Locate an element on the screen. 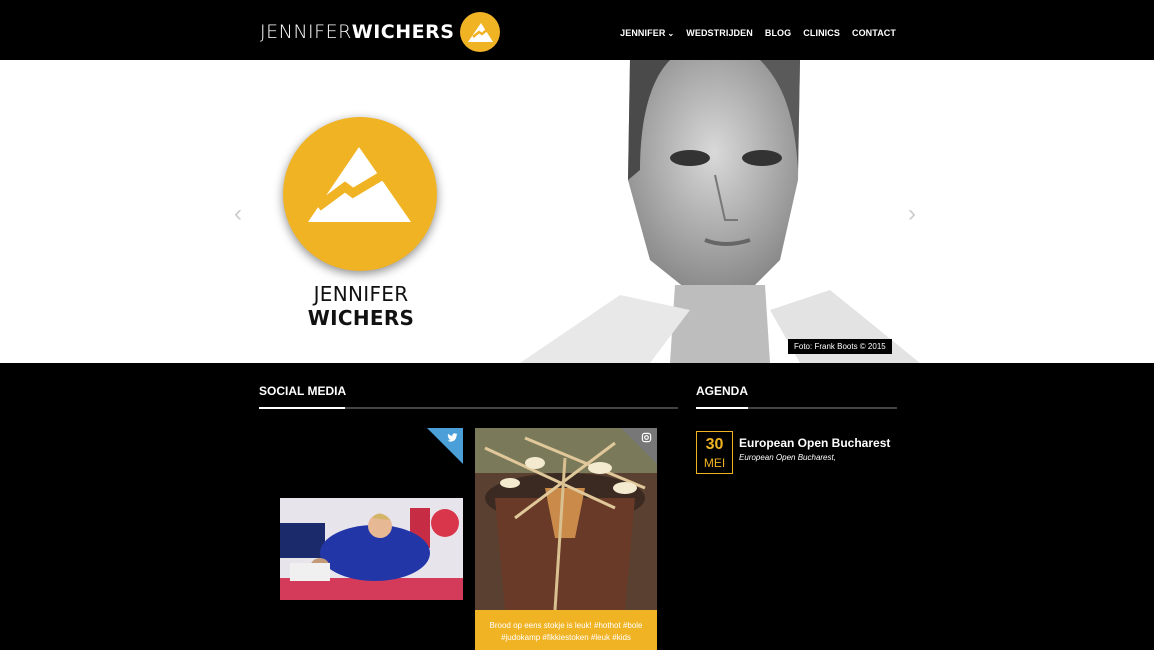 The height and width of the screenshot is (650, 1154). nav-contact: CONTACT is located at coordinates (874, 33).